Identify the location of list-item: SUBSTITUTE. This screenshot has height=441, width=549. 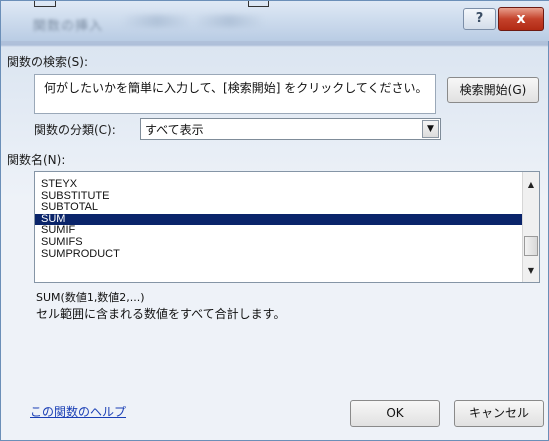
(282, 196).